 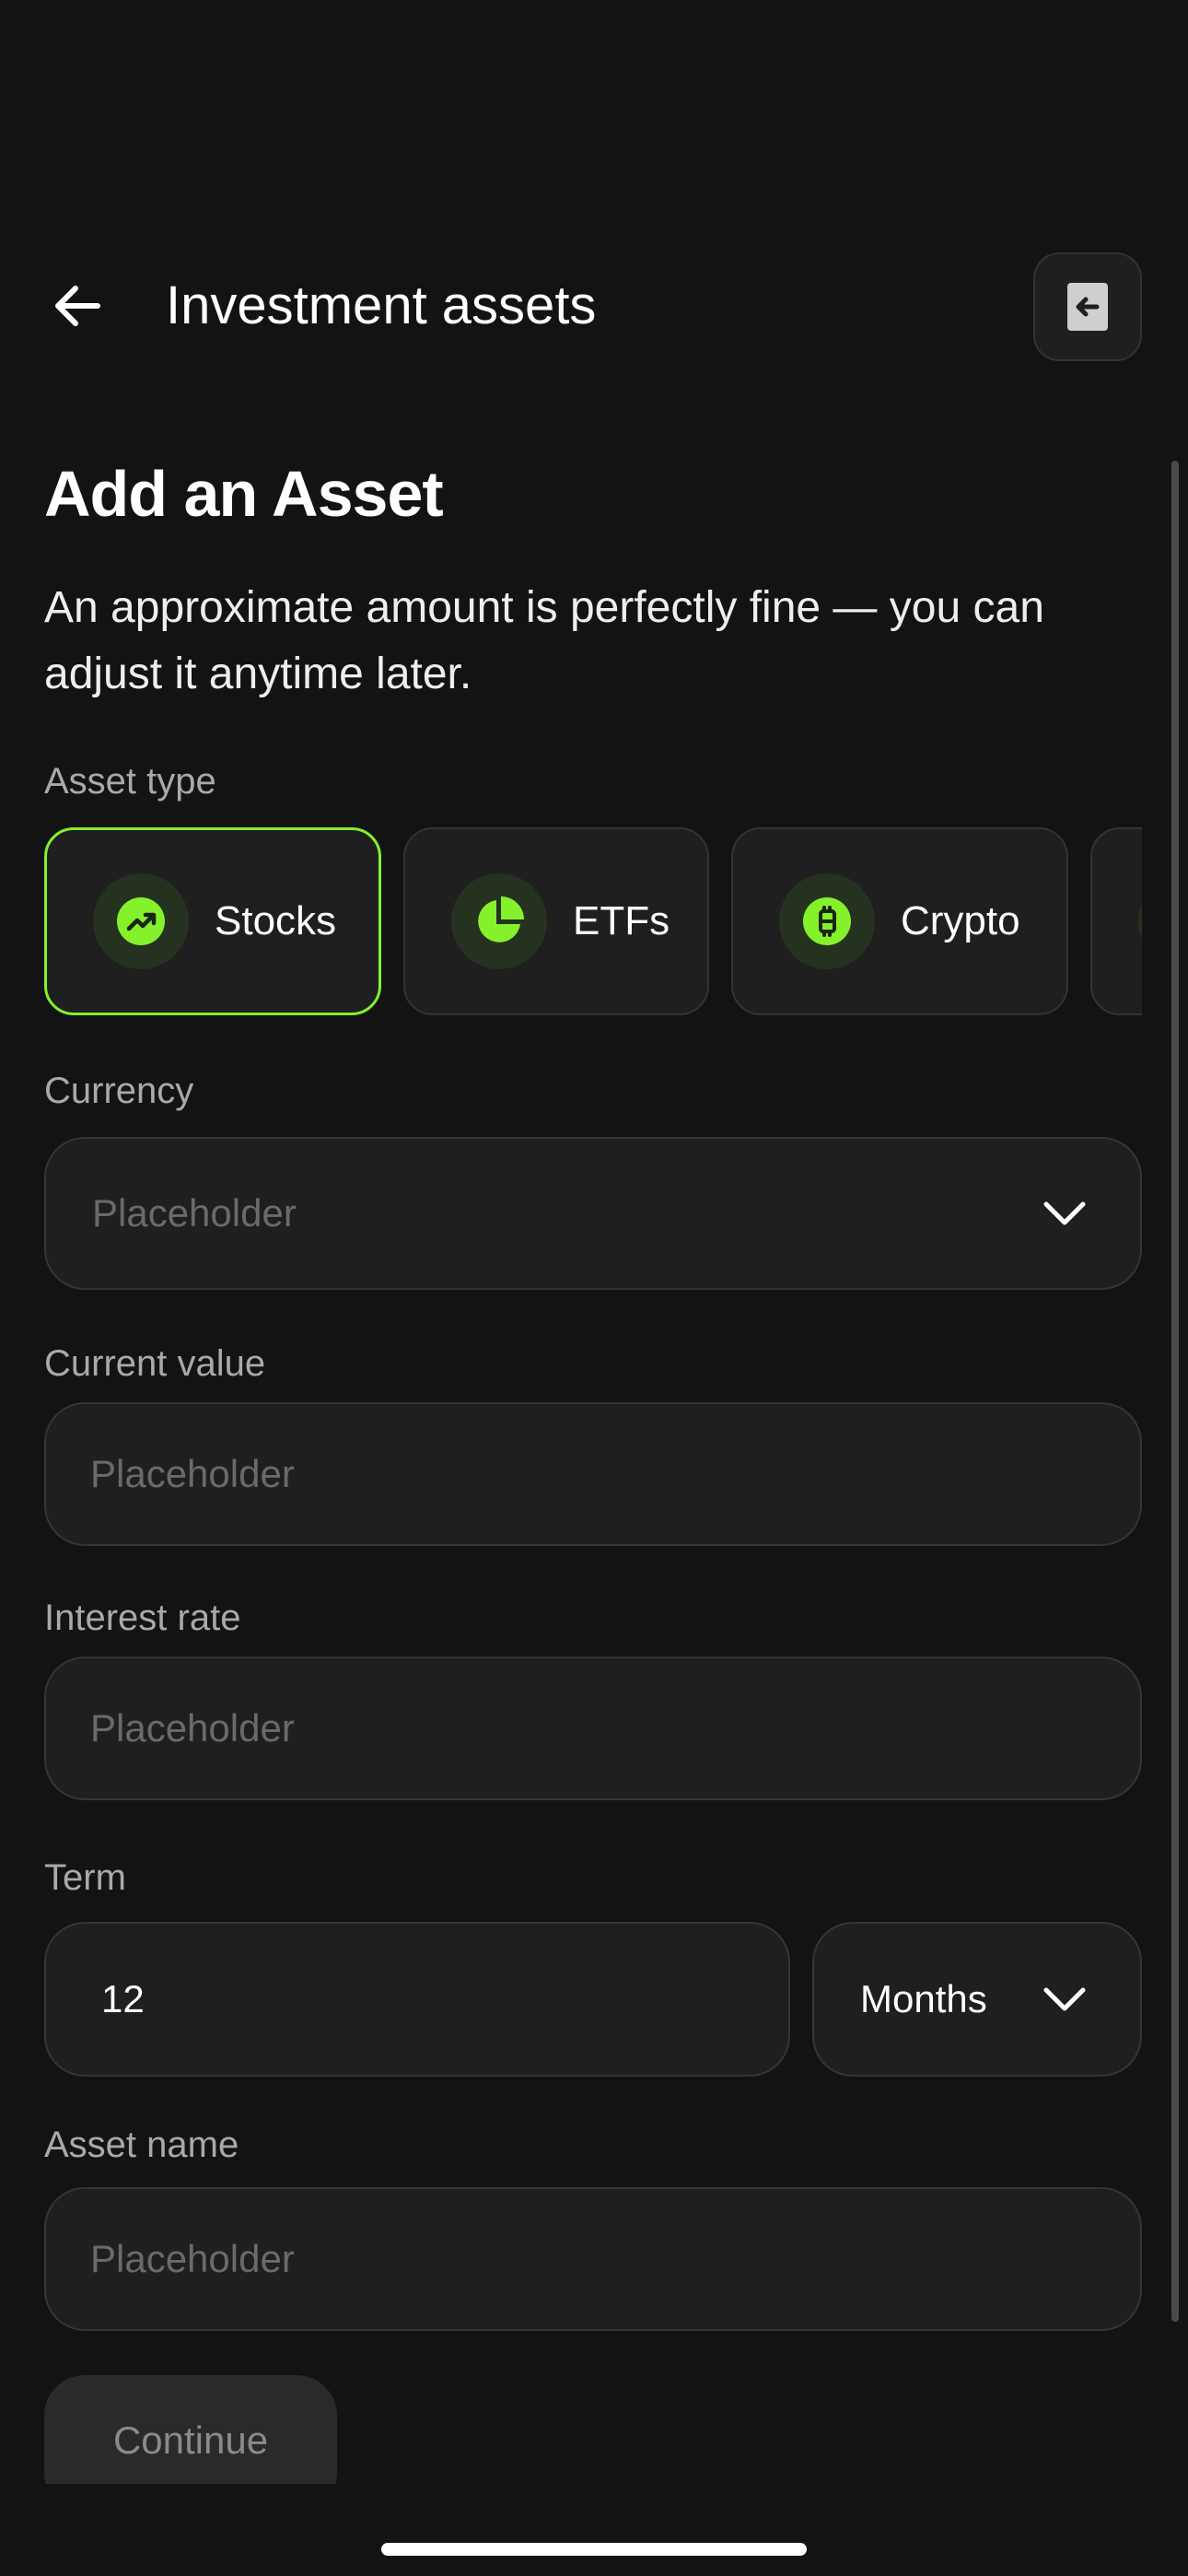 I want to click on interest-rate-input: Placeholder, so click(x=593, y=1728).